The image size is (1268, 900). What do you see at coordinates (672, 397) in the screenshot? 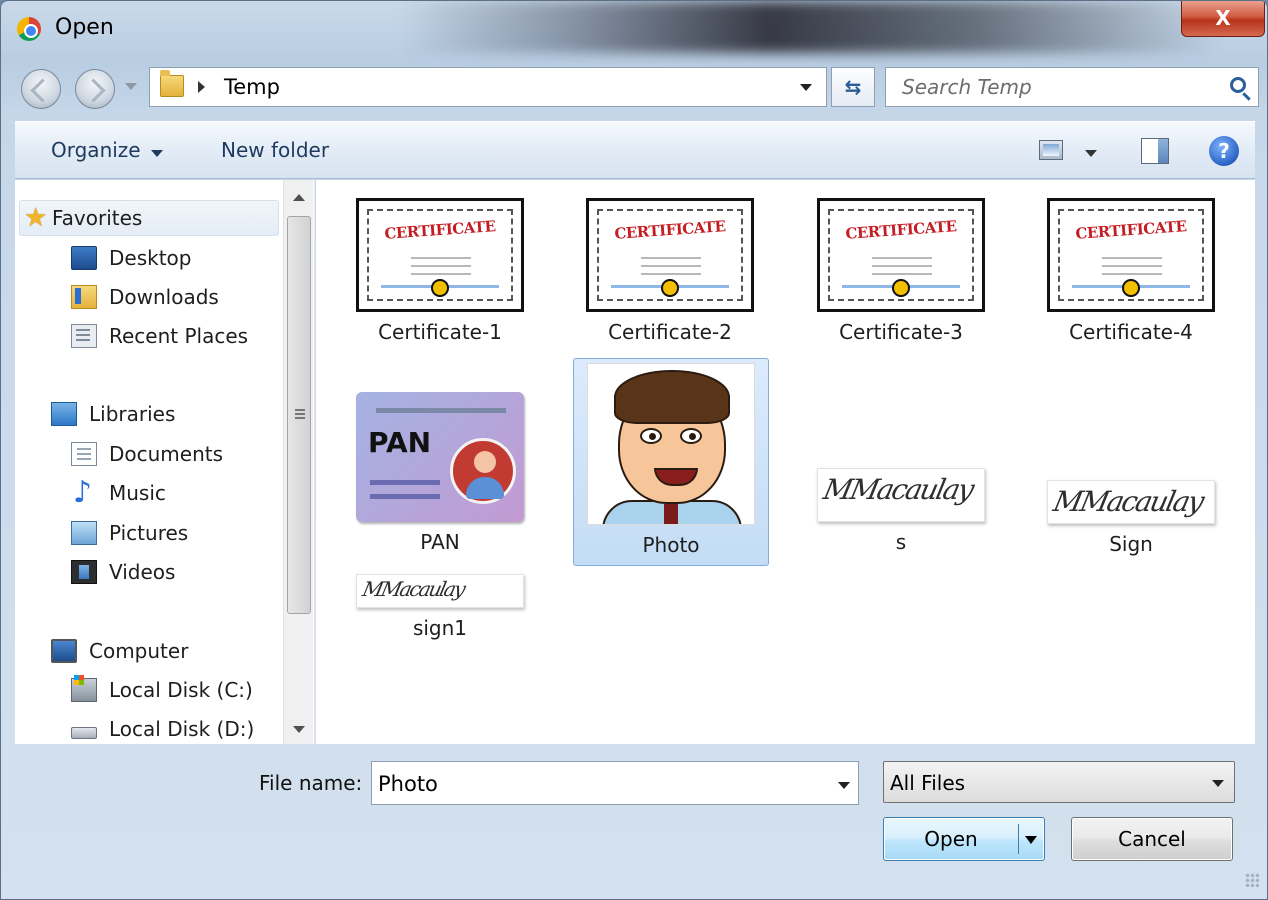
I see `cartoon-hair` at bounding box center [672, 397].